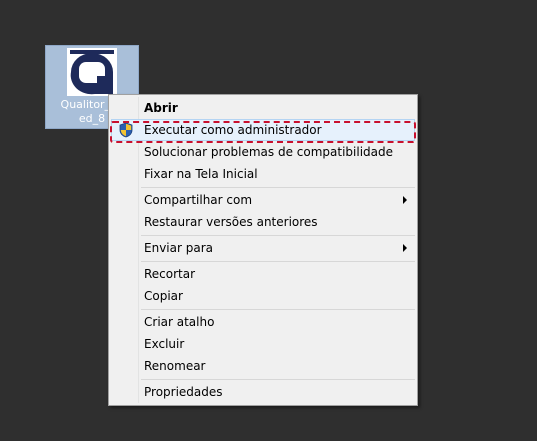 Image resolution: width=537 pixels, height=441 pixels. What do you see at coordinates (263, 392) in the screenshot?
I see `menu-item-propriedades: Propriedades` at bounding box center [263, 392].